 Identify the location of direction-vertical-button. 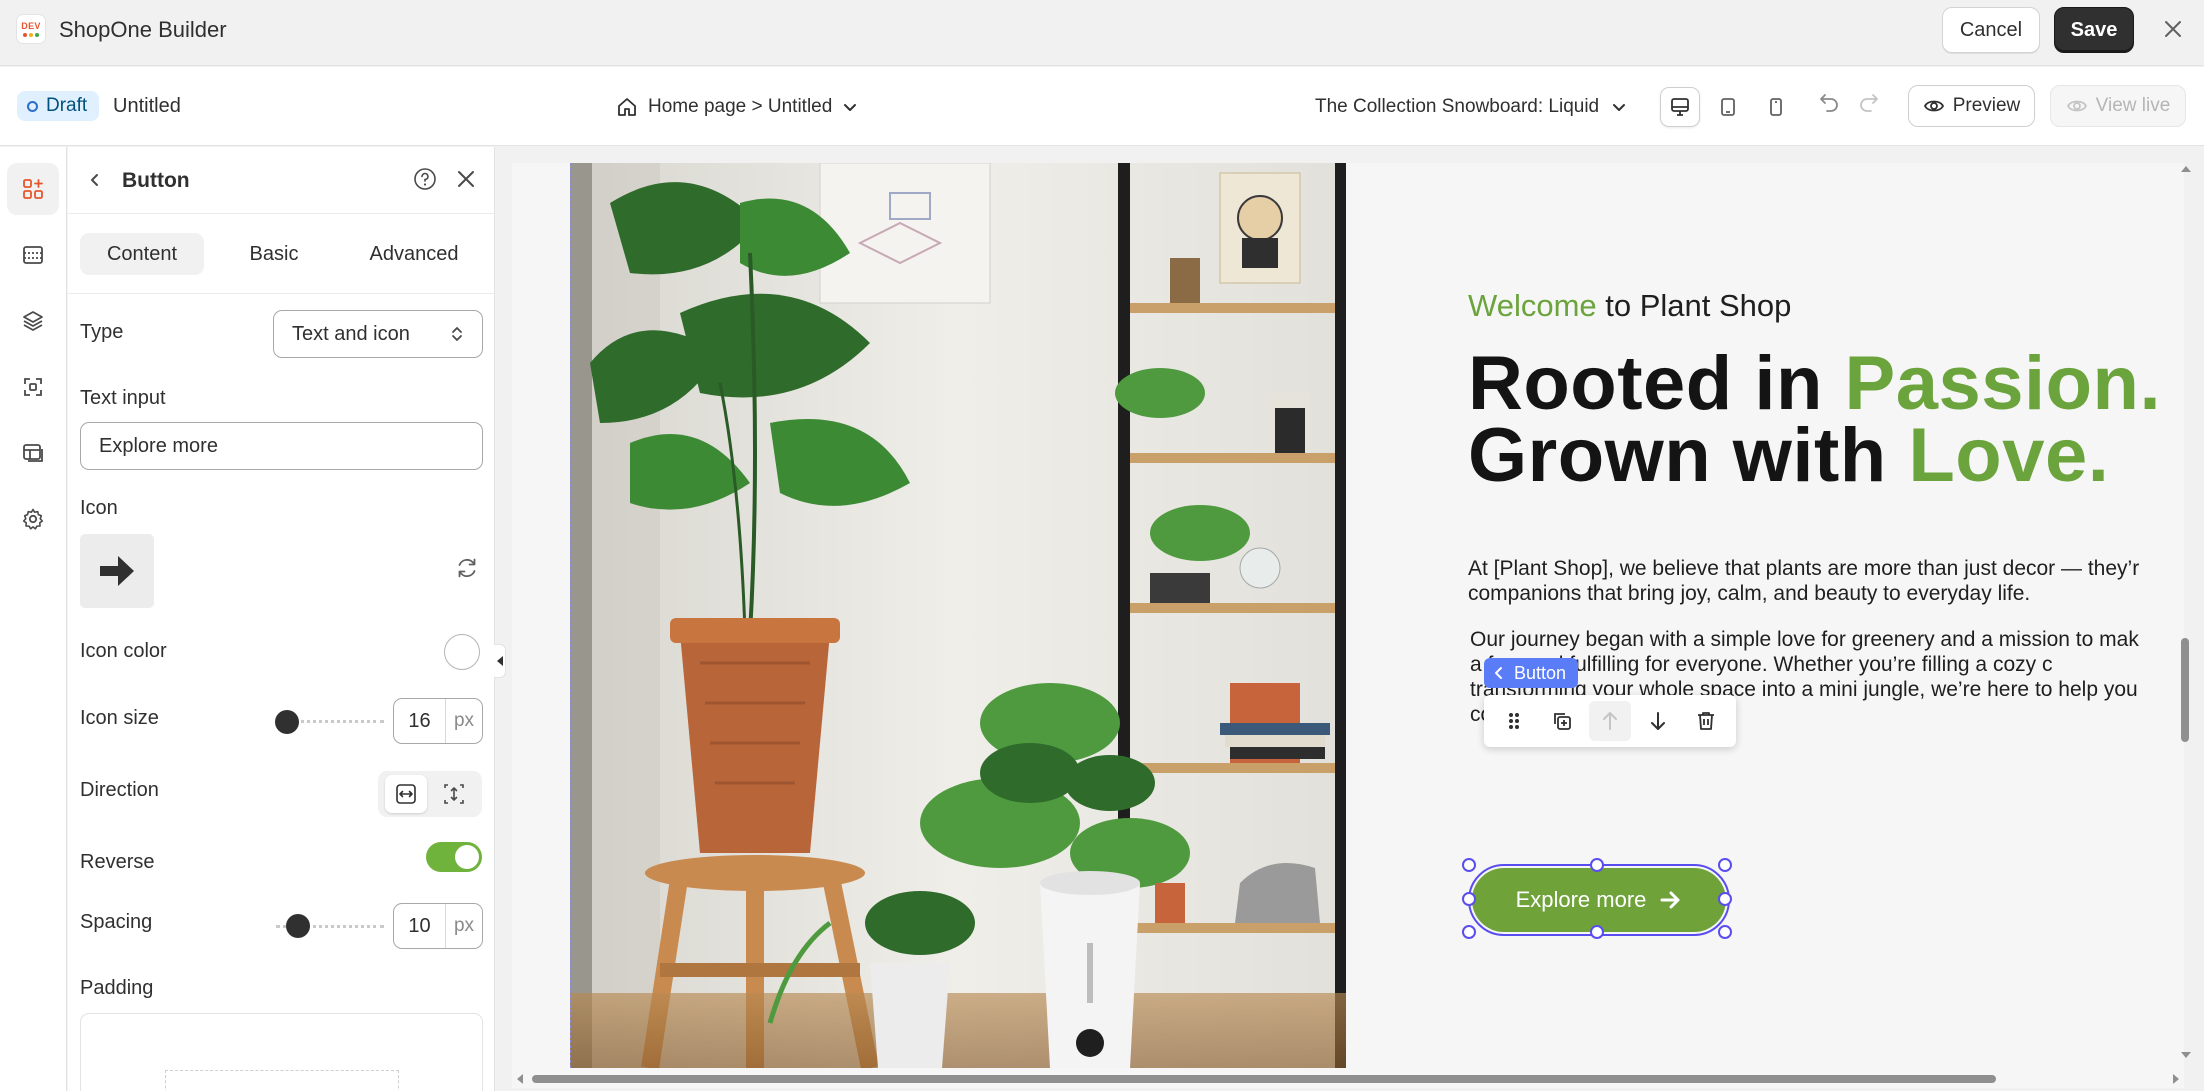
(454, 794).